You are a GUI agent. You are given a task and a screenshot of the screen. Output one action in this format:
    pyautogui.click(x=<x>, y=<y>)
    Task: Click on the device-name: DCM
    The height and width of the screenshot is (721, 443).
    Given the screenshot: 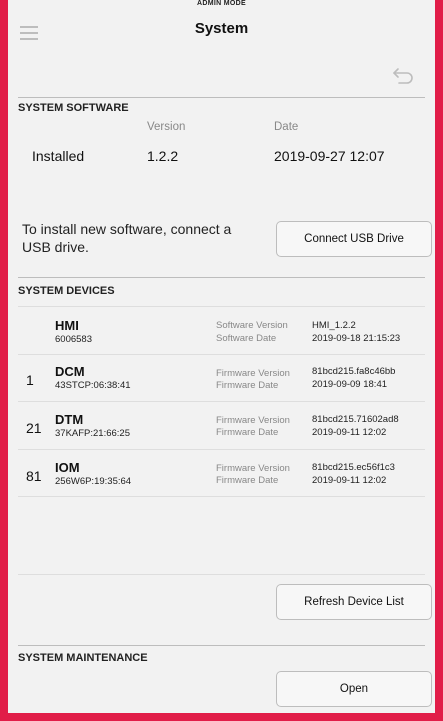 What is the action you would take?
    pyautogui.click(x=70, y=371)
    